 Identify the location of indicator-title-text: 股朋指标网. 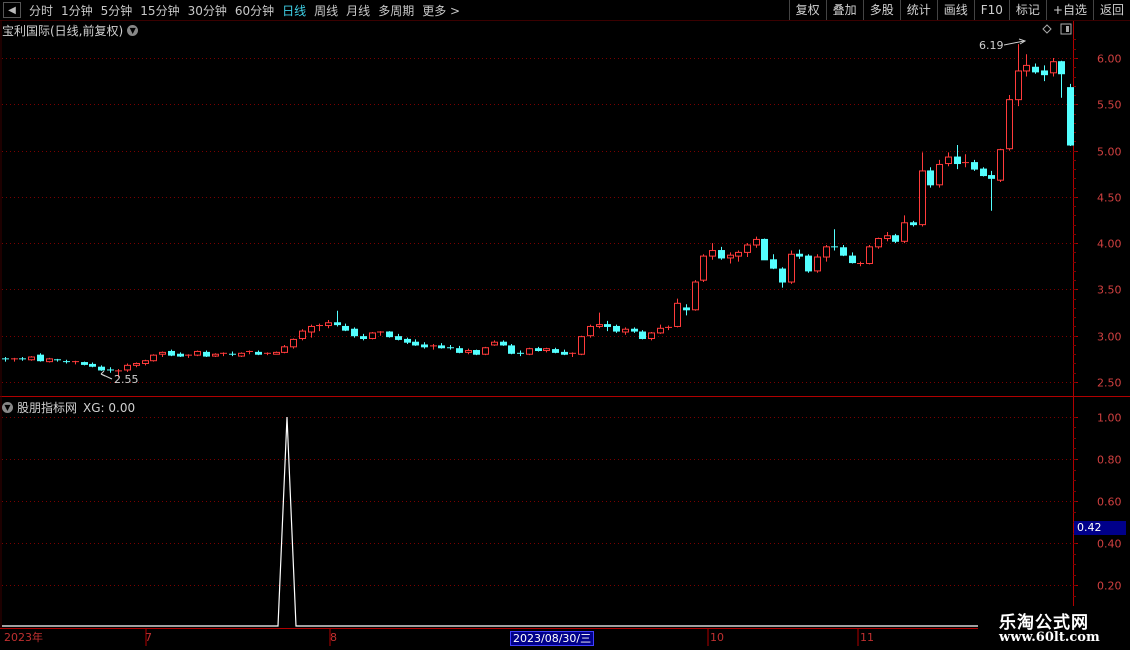
(47, 408).